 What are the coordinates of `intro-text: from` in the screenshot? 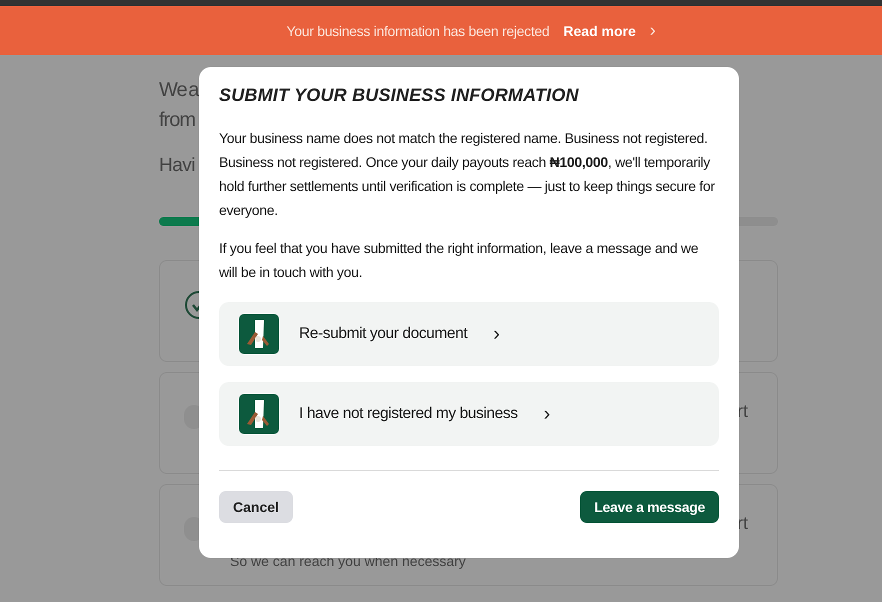 It's located at (177, 120).